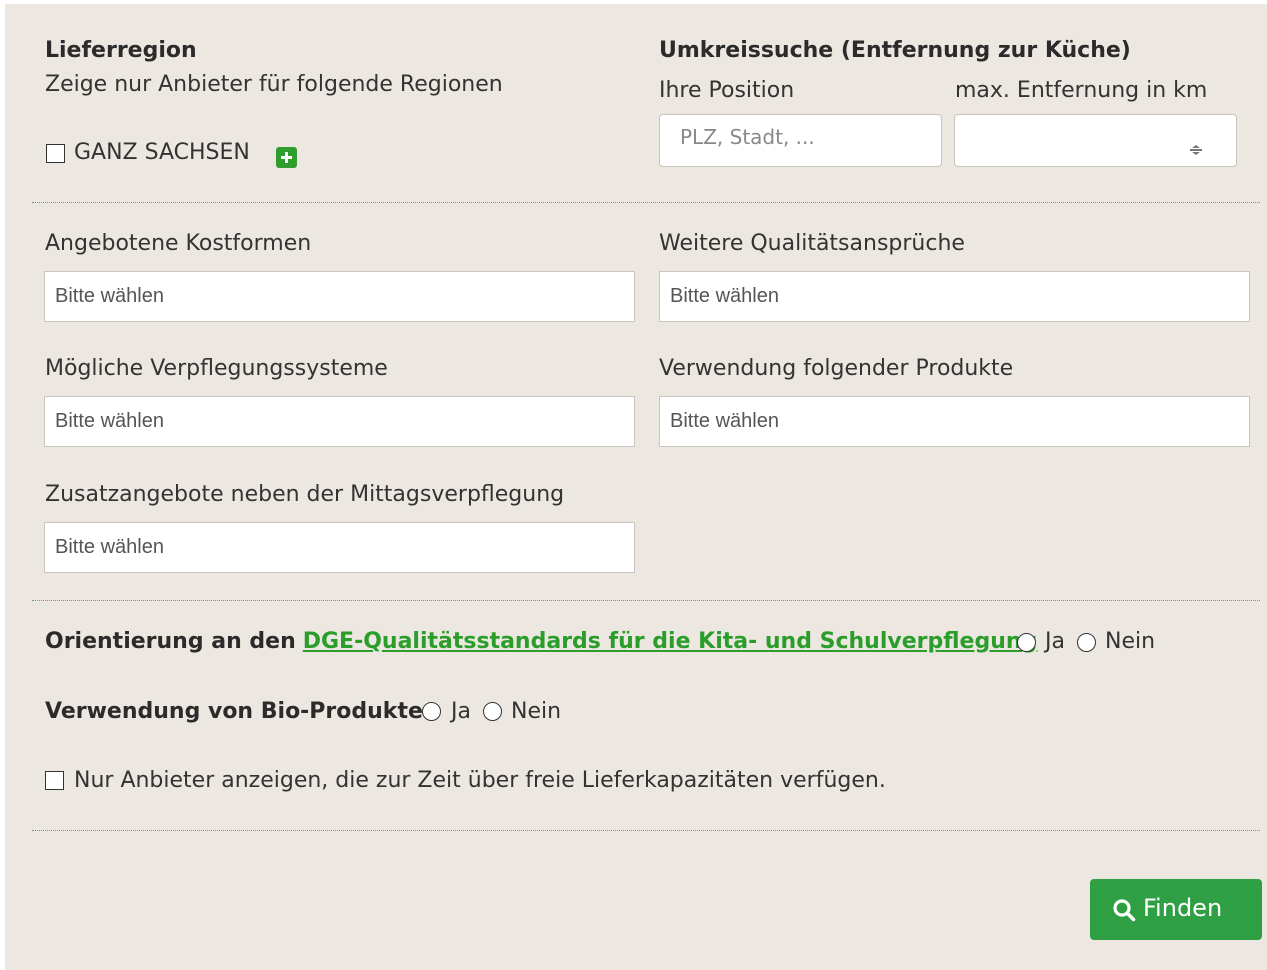 The image size is (1267, 970). I want to click on dge-prefix: Orientierung an den, so click(170, 641).